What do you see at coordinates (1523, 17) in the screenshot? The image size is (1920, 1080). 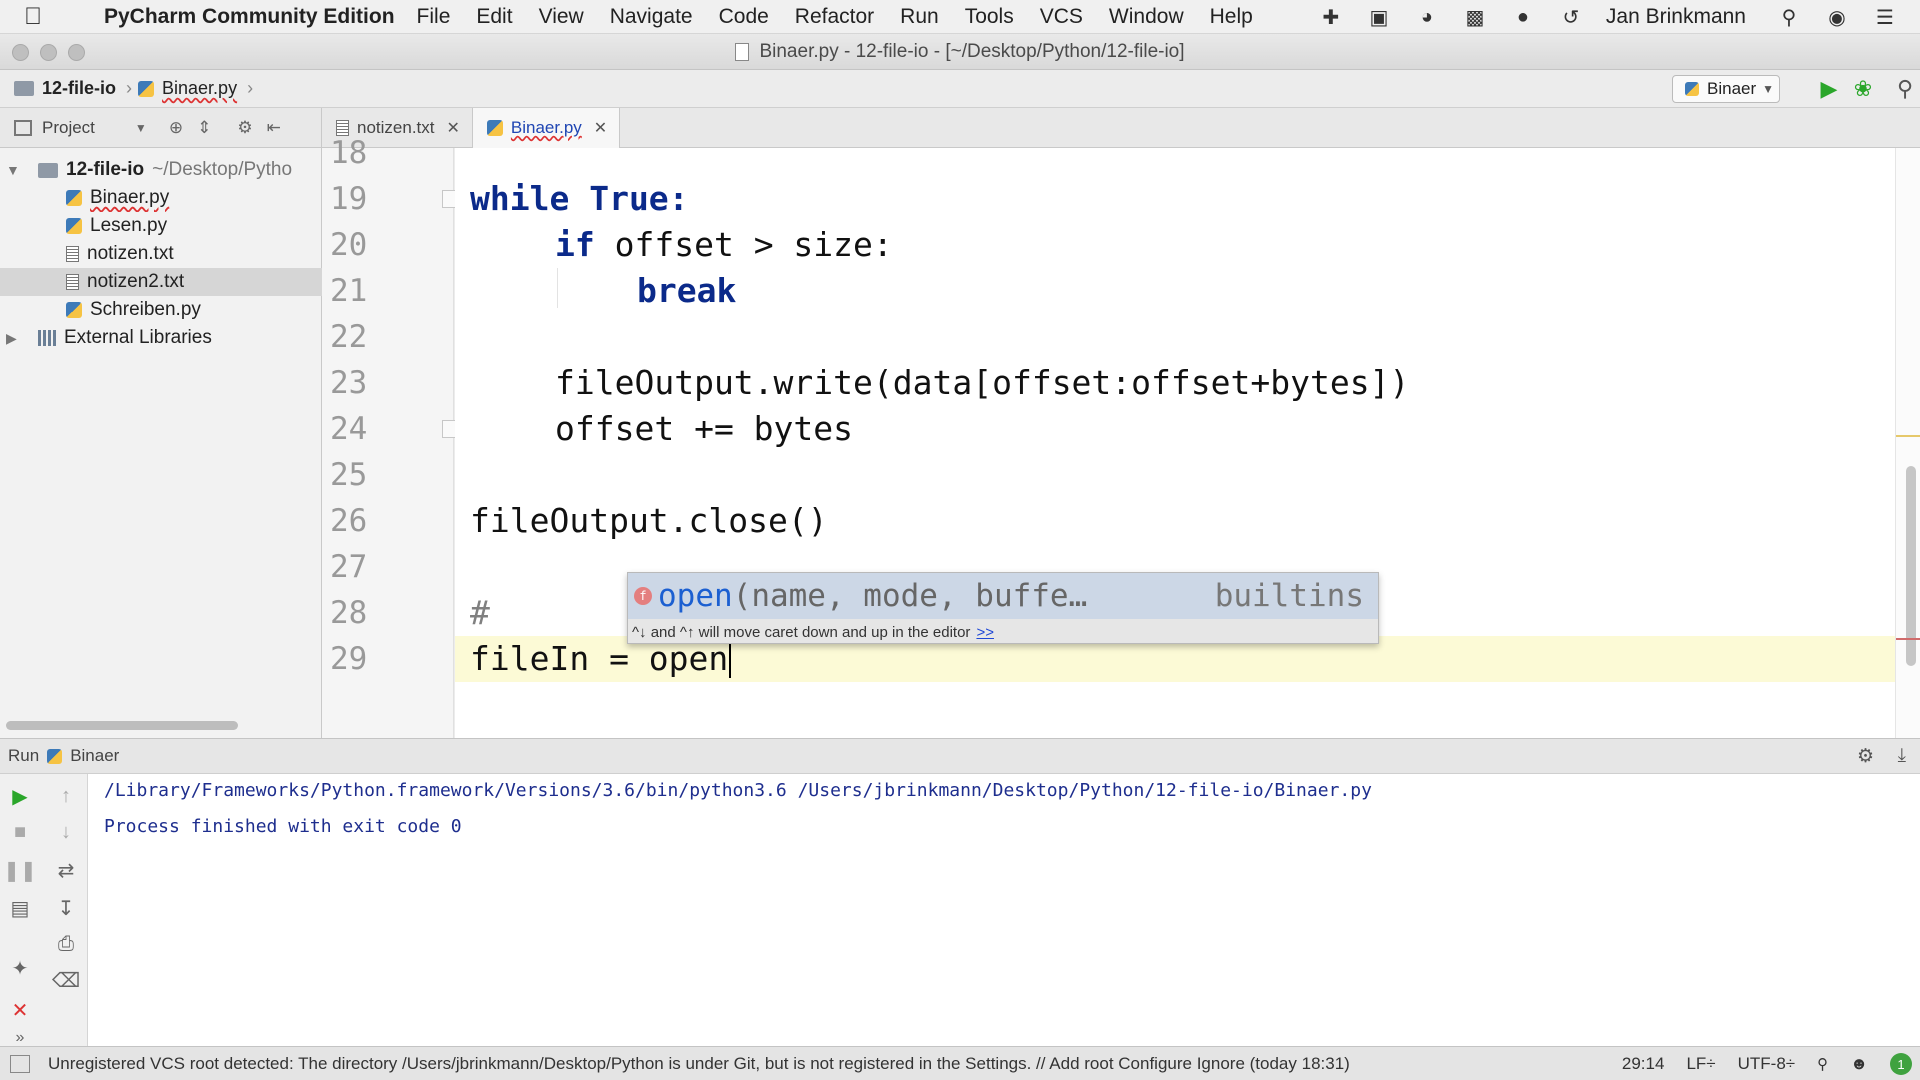 I see `chat-icon: ●` at bounding box center [1523, 17].